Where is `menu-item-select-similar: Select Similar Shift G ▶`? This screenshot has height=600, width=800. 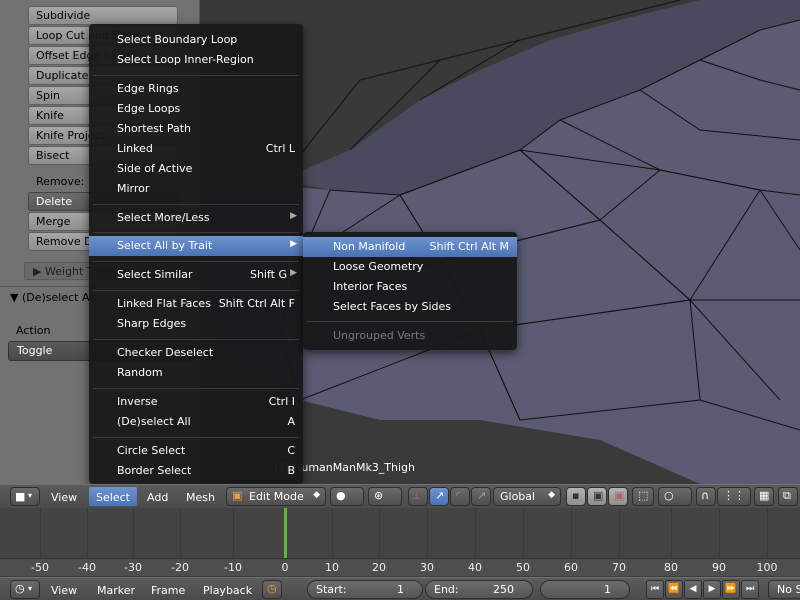 menu-item-select-similar: Select Similar Shift G ▶ is located at coordinates (196, 275).